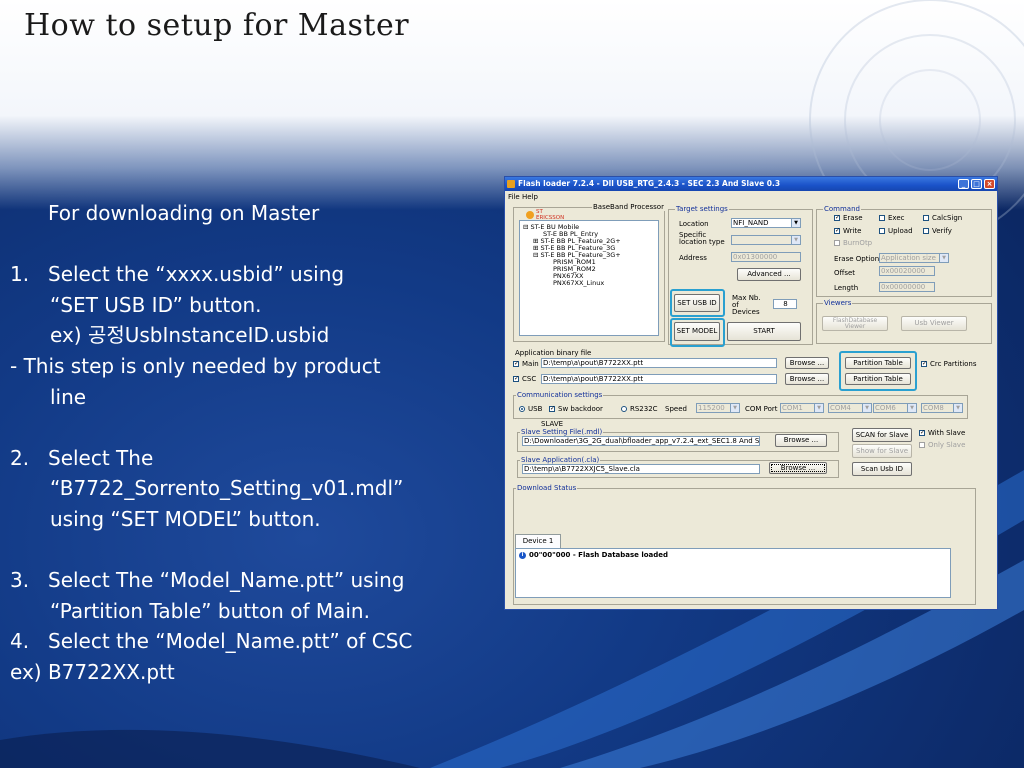  I want to click on close-icon: ×, so click(989, 184).